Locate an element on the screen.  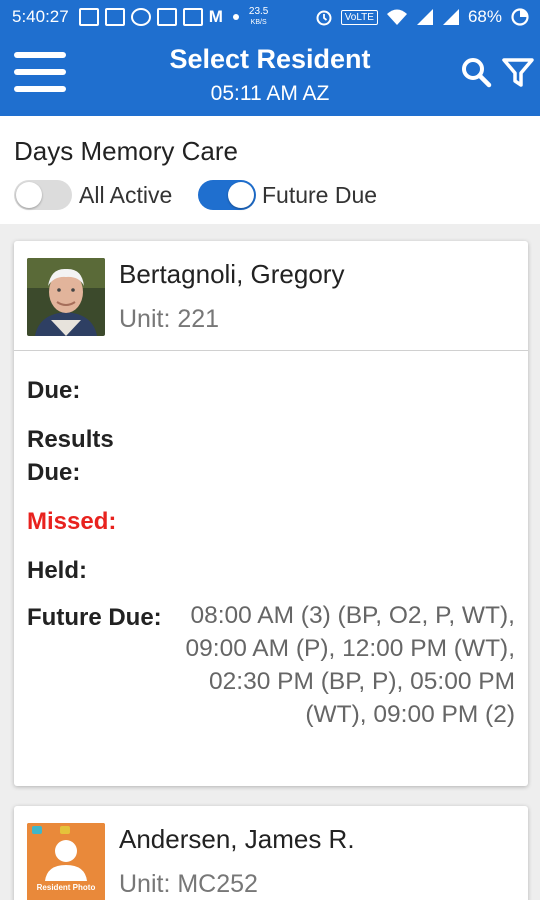
resident-photo-placeholder: Resident Photo is located at coordinates (66, 861).